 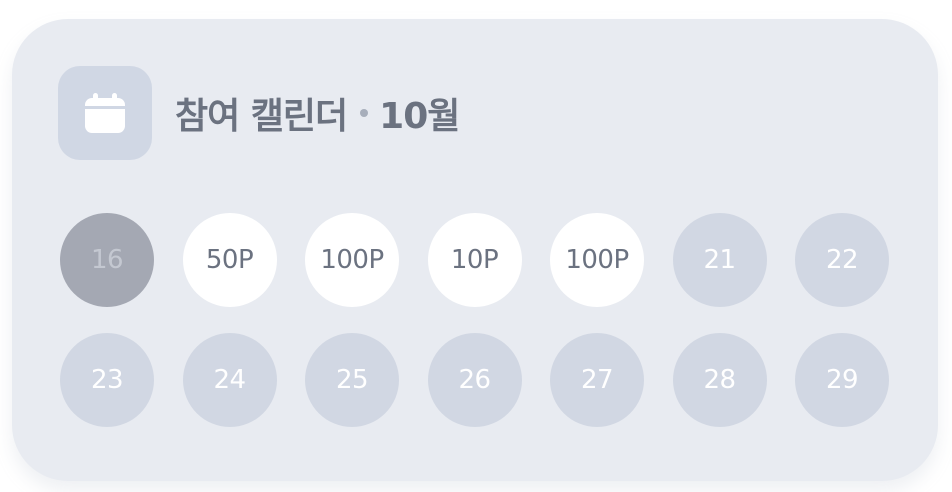 I want to click on day-label: 21, so click(x=719, y=260).